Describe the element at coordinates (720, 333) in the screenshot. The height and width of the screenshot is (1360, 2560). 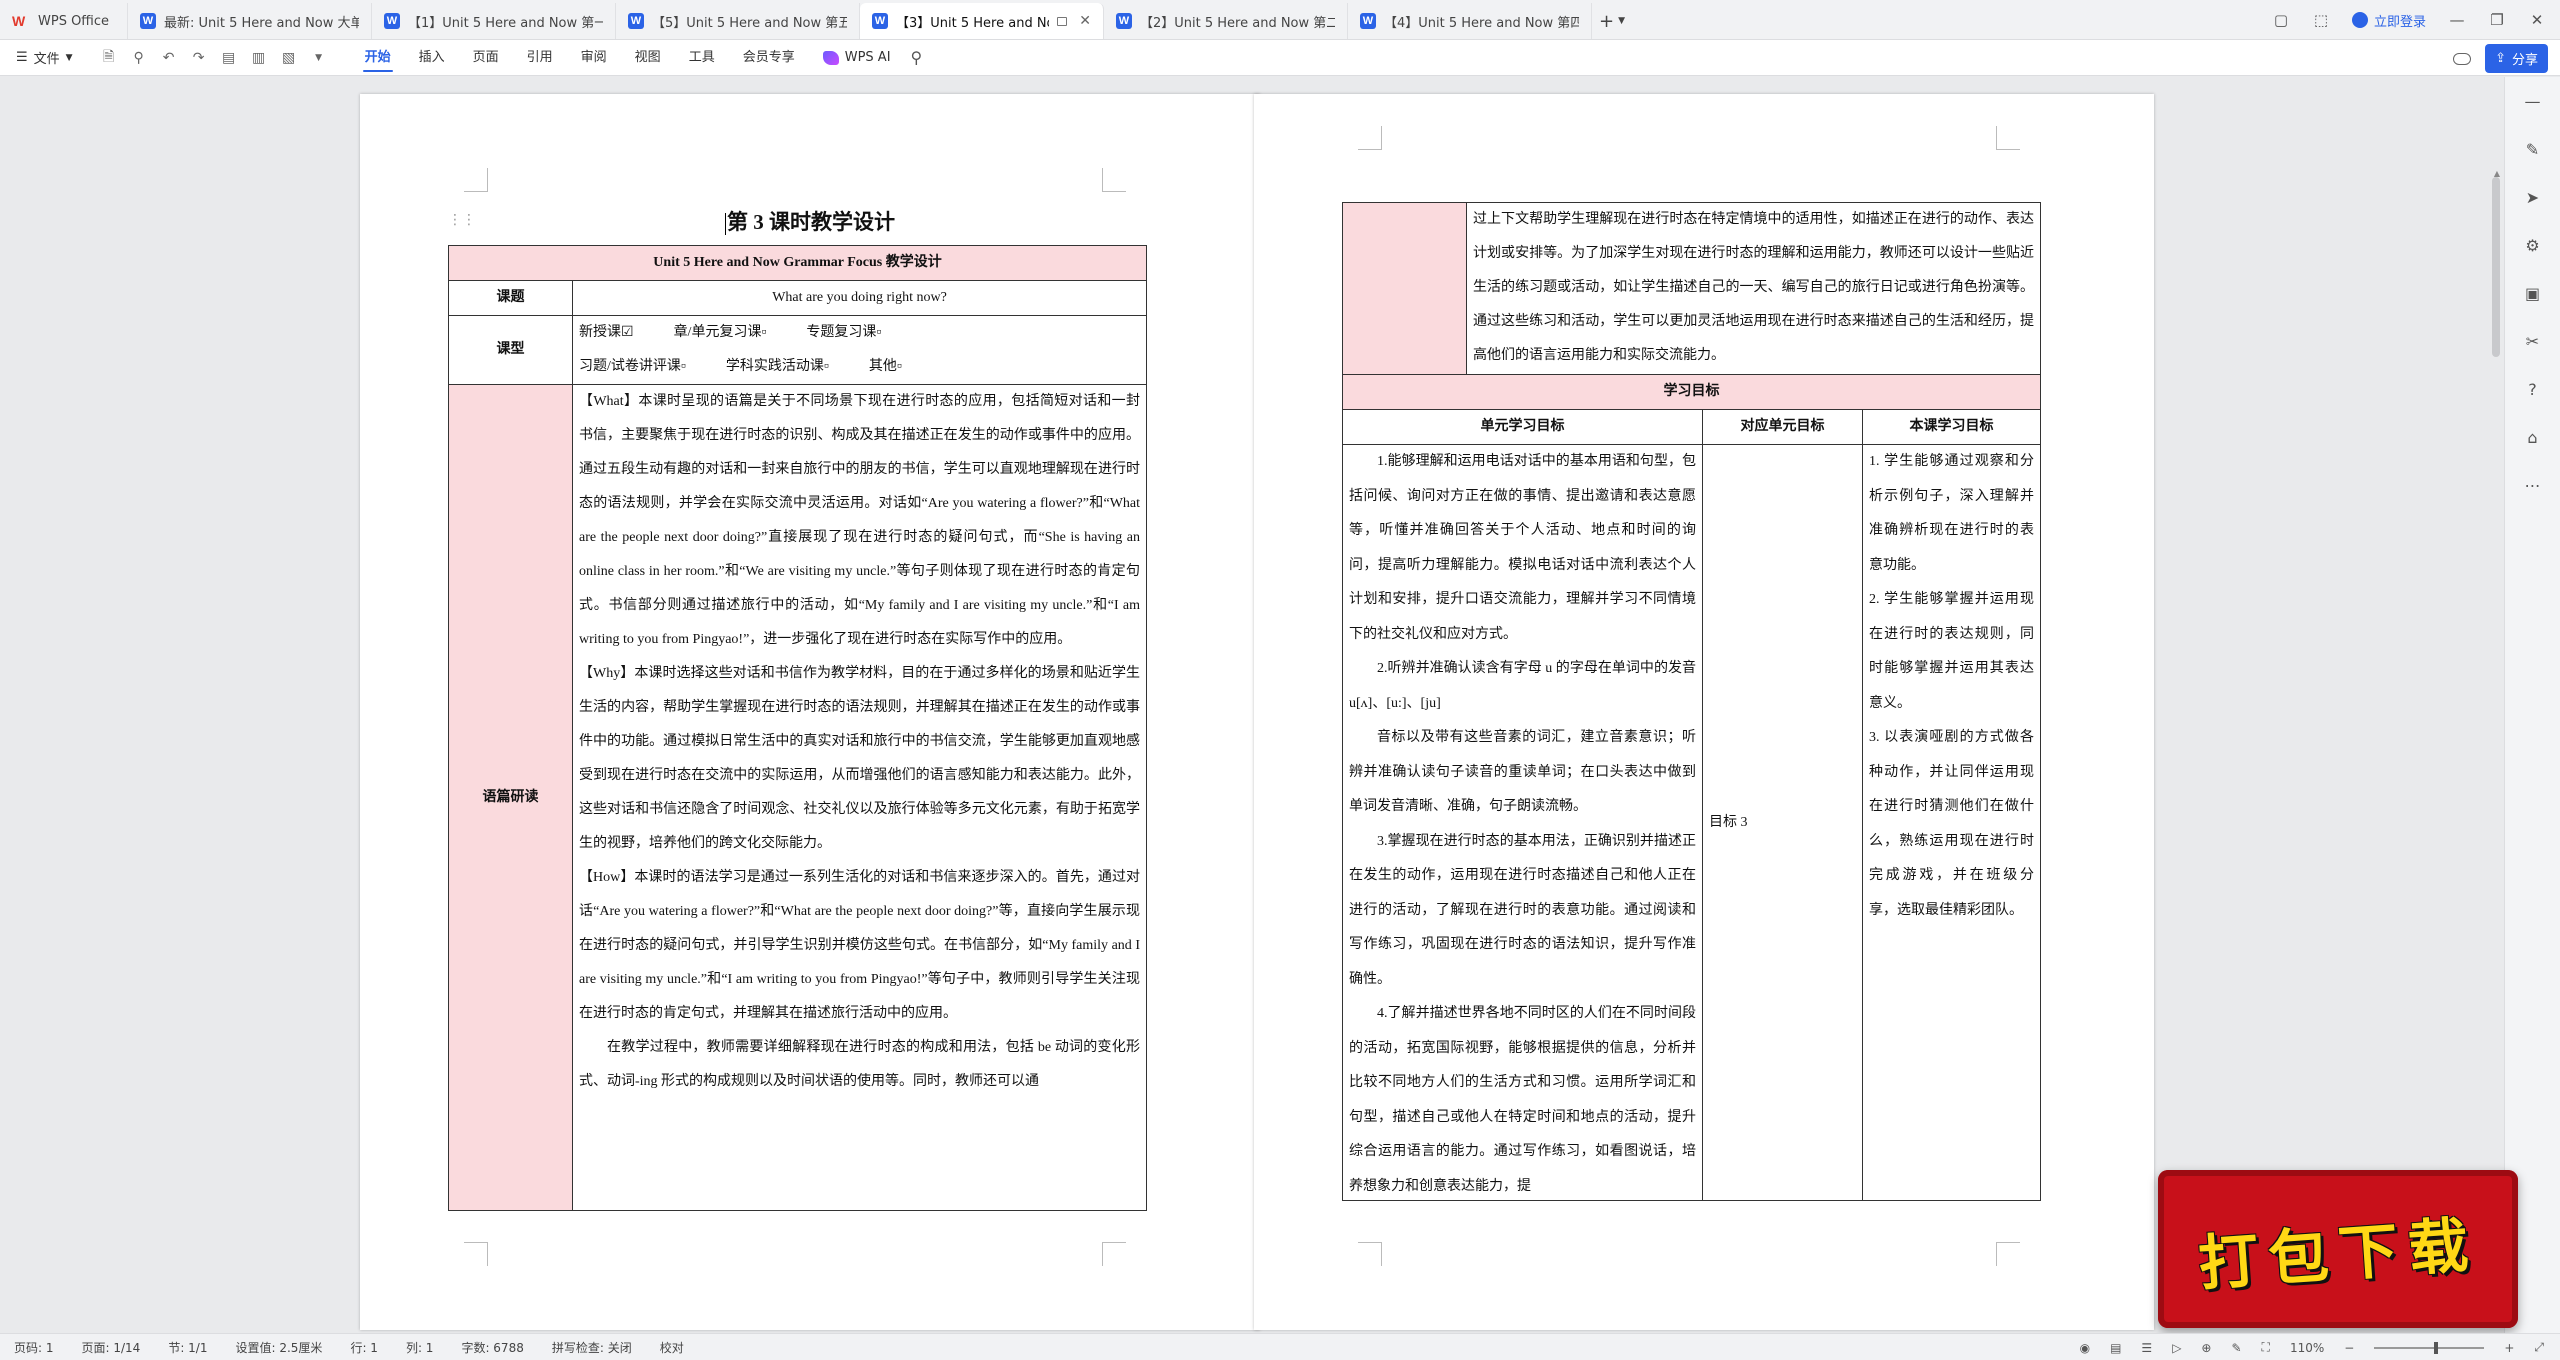
I see `lesson-type-option: 章/单元复习课▫` at that location.